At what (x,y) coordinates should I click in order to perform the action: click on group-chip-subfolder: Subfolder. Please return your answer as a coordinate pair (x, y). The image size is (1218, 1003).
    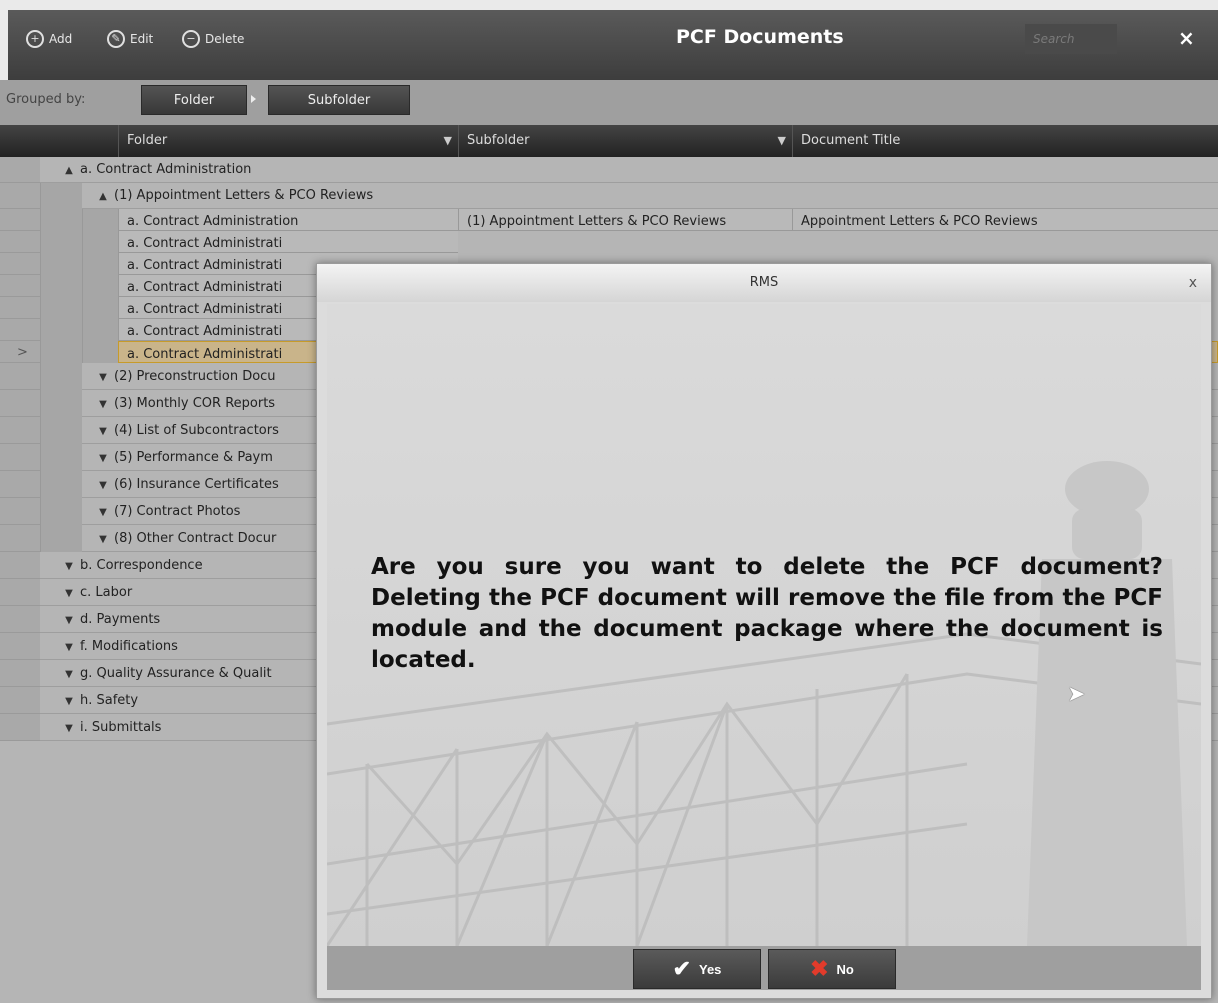
    Looking at the image, I should click on (339, 100).